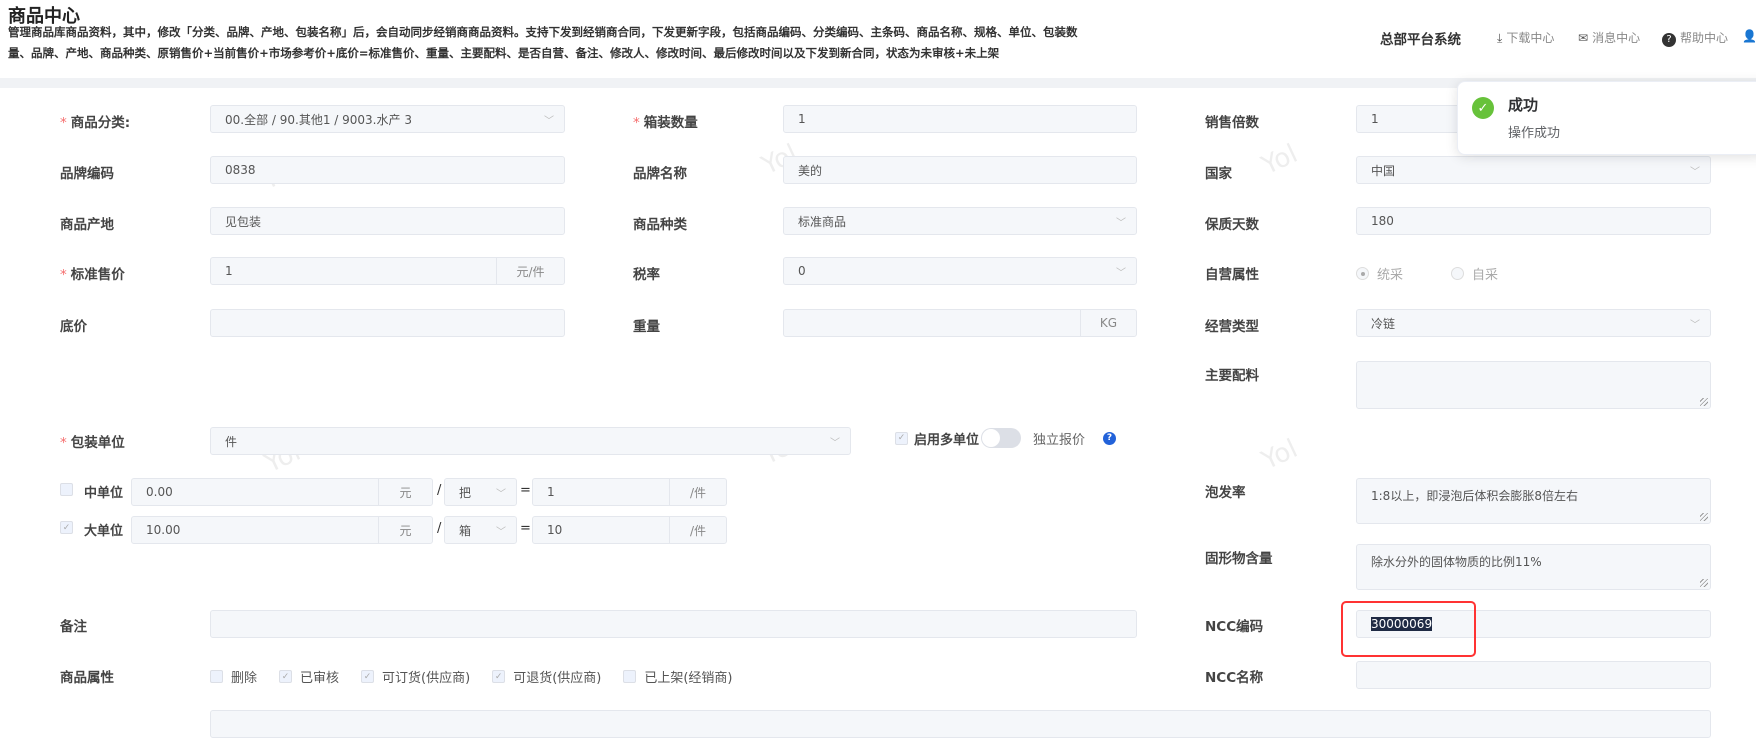 This screenshot has width=1756, height=738. Describe the element at coordinates (87, 678) in the screenshot. I see `attrs-label: 商品属性` at that location.